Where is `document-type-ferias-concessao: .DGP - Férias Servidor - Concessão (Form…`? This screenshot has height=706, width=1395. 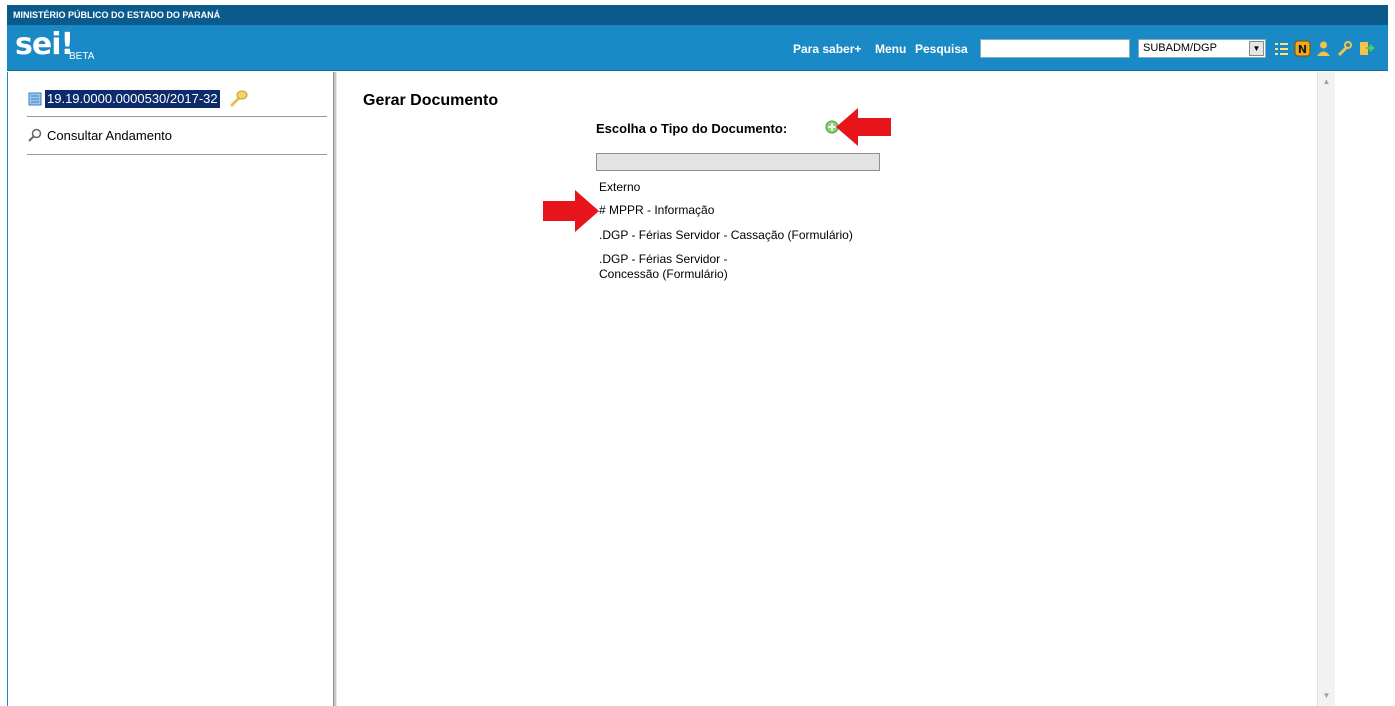 document-type-ferias-concessao: .DGP - Férias Servidor - Concessão (Form… is located at coordinates (686, 267).